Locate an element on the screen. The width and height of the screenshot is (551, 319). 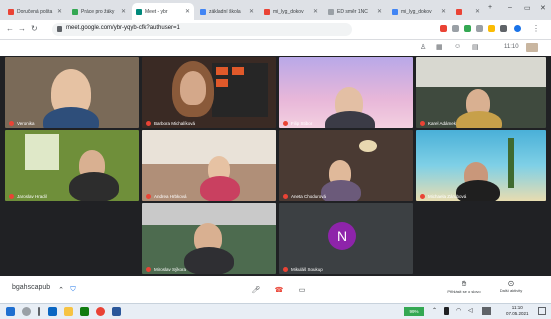
battery-icon is located at coordinates (446, 311).